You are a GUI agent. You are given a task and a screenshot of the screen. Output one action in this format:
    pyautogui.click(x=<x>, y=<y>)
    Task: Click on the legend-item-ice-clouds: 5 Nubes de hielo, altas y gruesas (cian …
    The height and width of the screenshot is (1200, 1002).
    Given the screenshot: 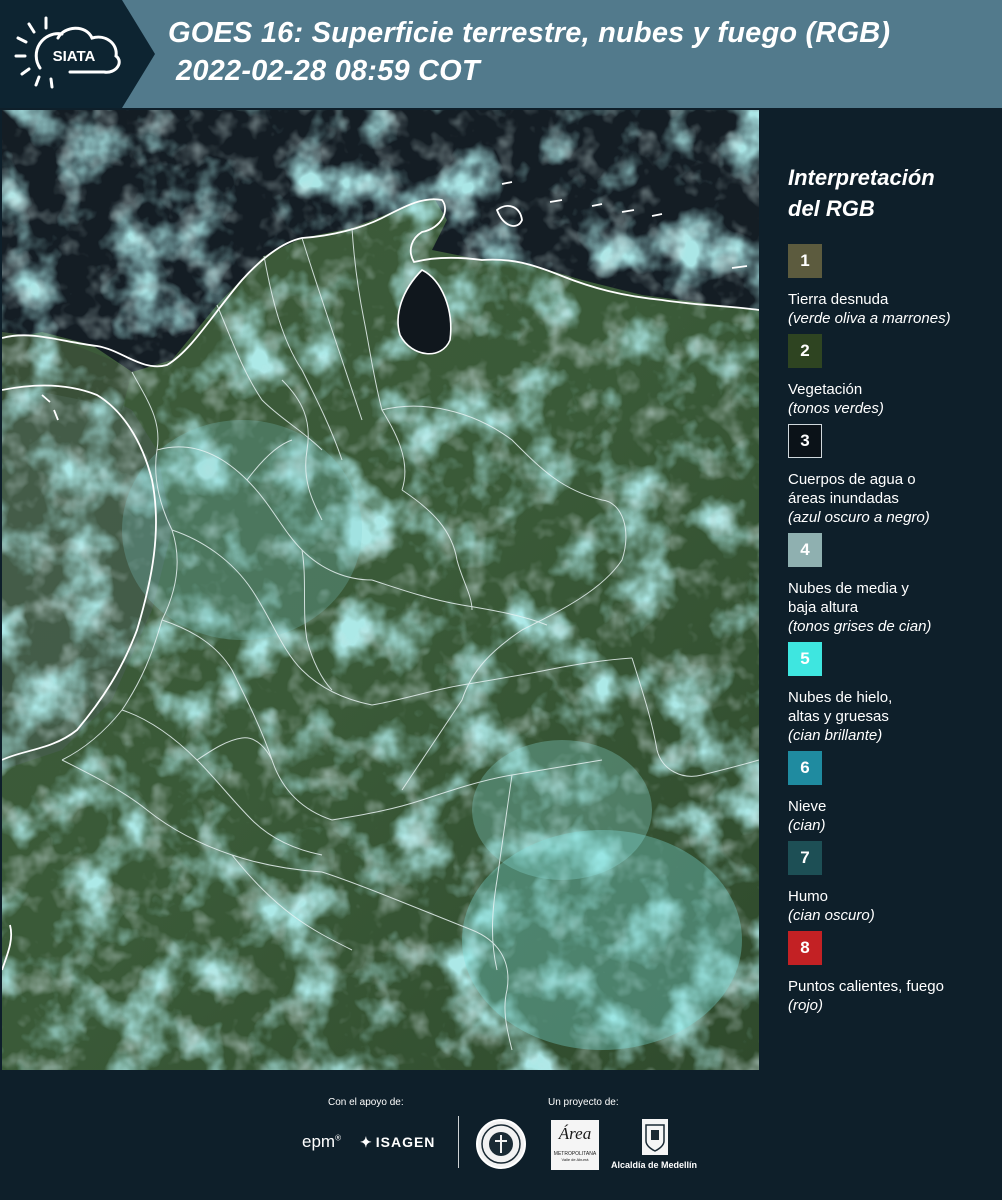 What is the action you would take?
    pyautogui.click(x=893, y=693)
    